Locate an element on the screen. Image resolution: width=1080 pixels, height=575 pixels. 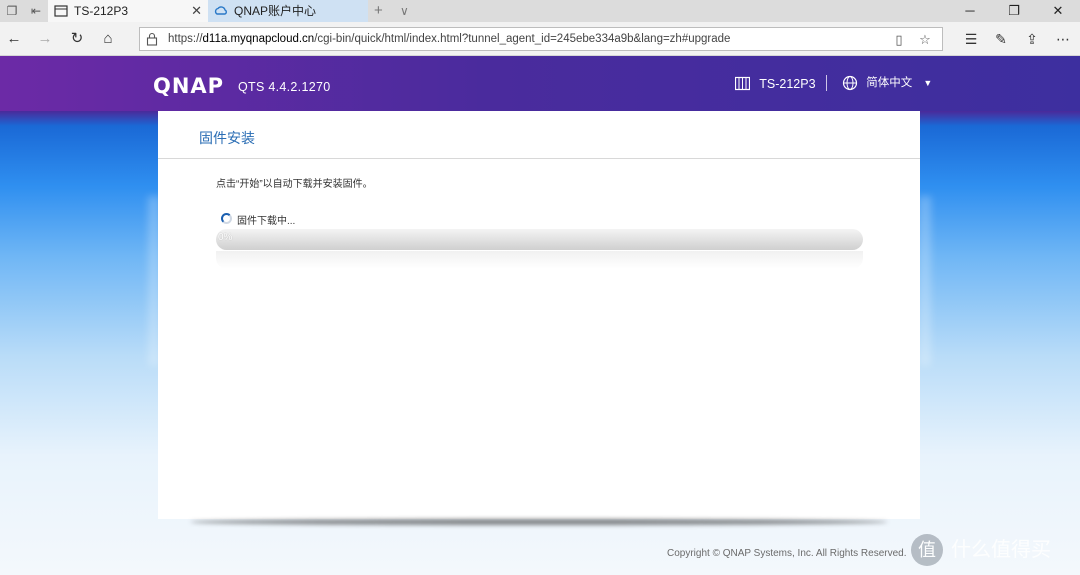
browser-tab-bar: ❐ ⇤ TS-212P3 ✕ QNAP账户中心 + ∨ ─ ❐ ✕ is located at coordinates (540, 11).